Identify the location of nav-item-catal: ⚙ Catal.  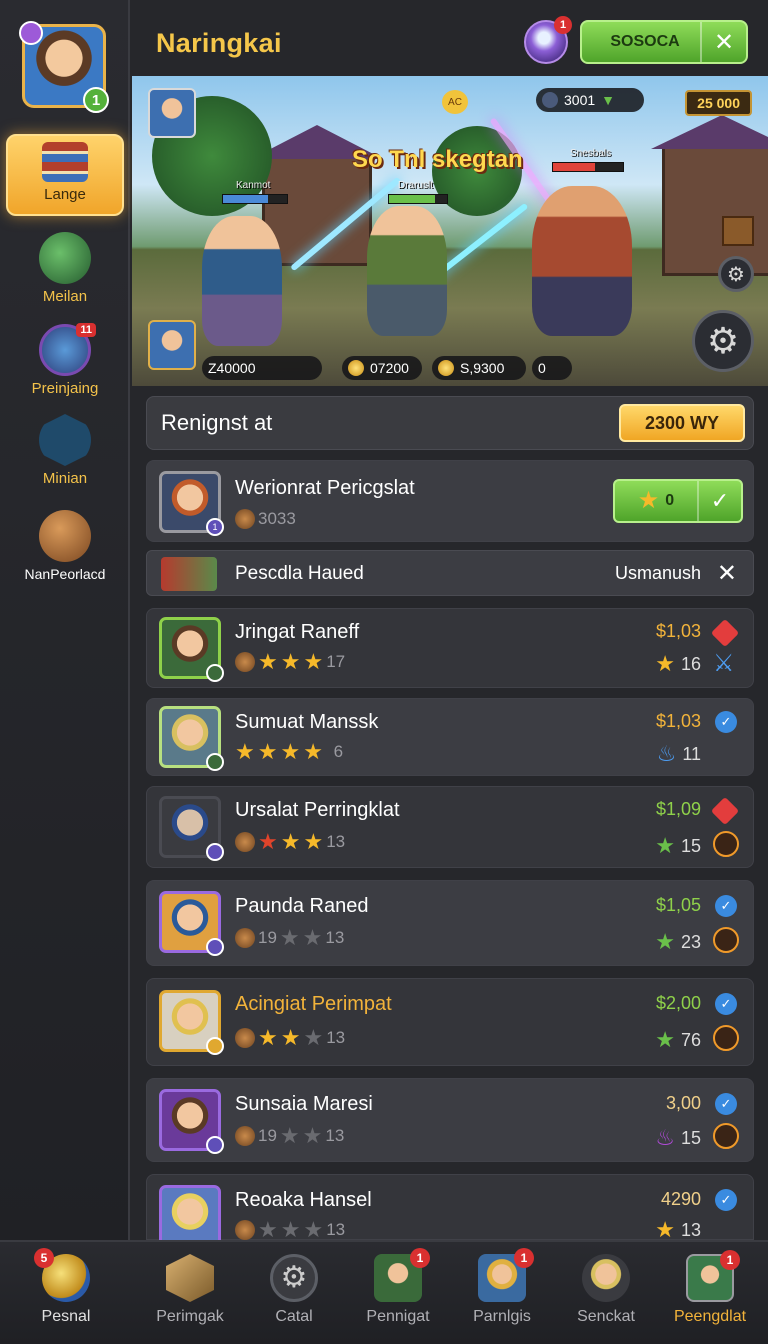
(294, 1290).